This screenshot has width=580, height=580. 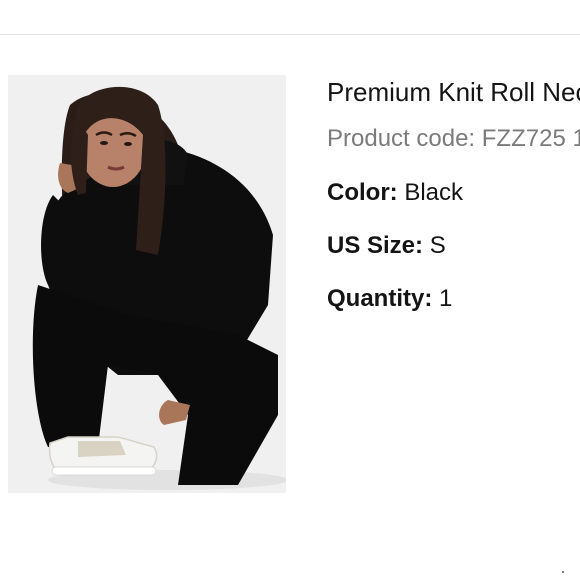 I want to click on color-spec: Color: Black, so click(x=453, y=193).